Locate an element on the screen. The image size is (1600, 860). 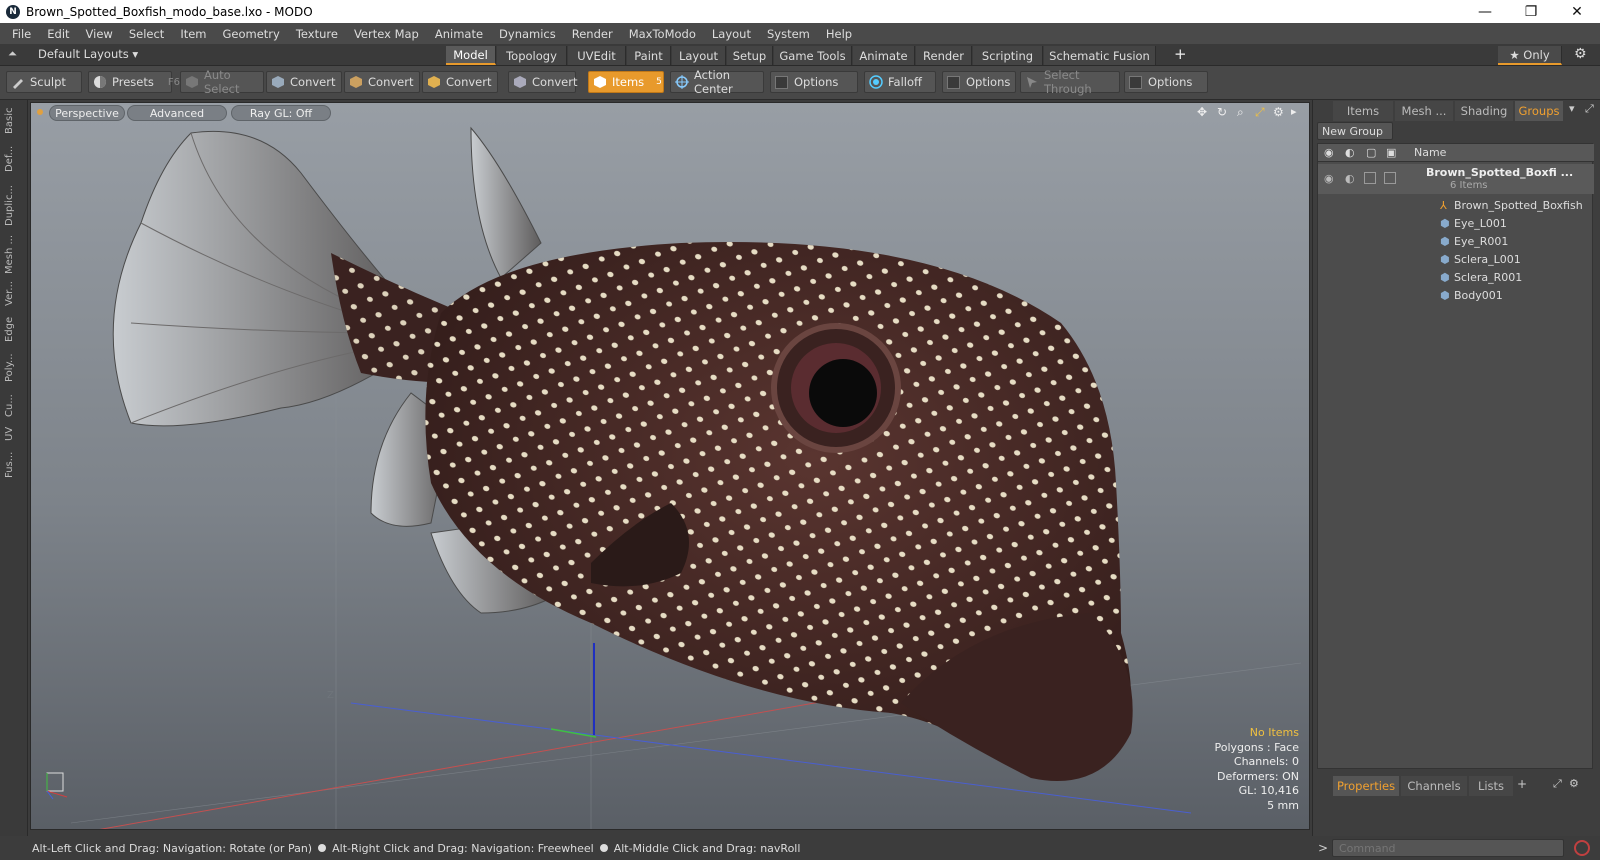
tree-item-body: ⬢ Body001 is located at coordinates (1456, 295).